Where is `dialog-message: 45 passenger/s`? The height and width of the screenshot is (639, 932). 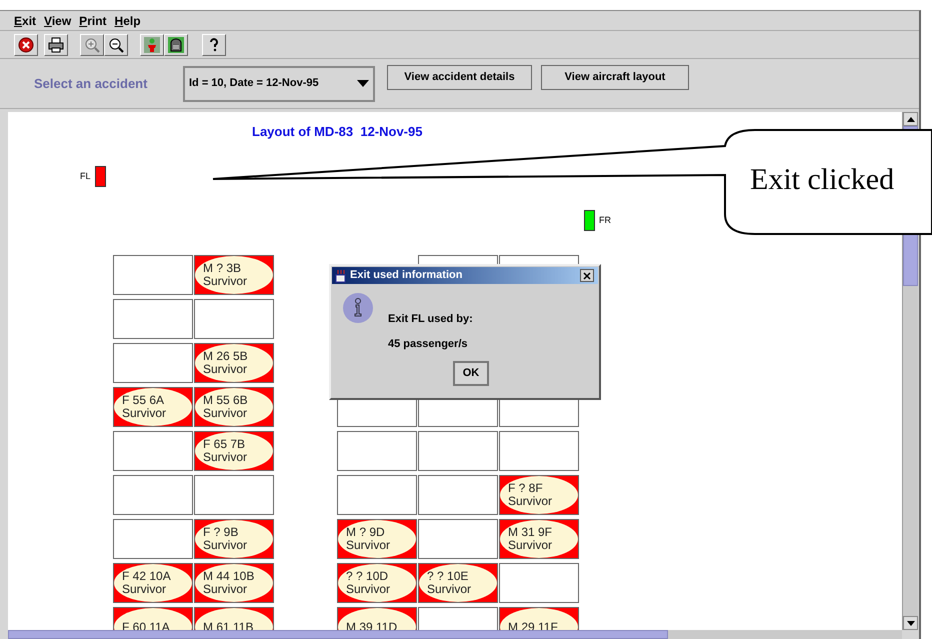
dialog-message: 45 passenger/s is located at coordinates (428, 344).